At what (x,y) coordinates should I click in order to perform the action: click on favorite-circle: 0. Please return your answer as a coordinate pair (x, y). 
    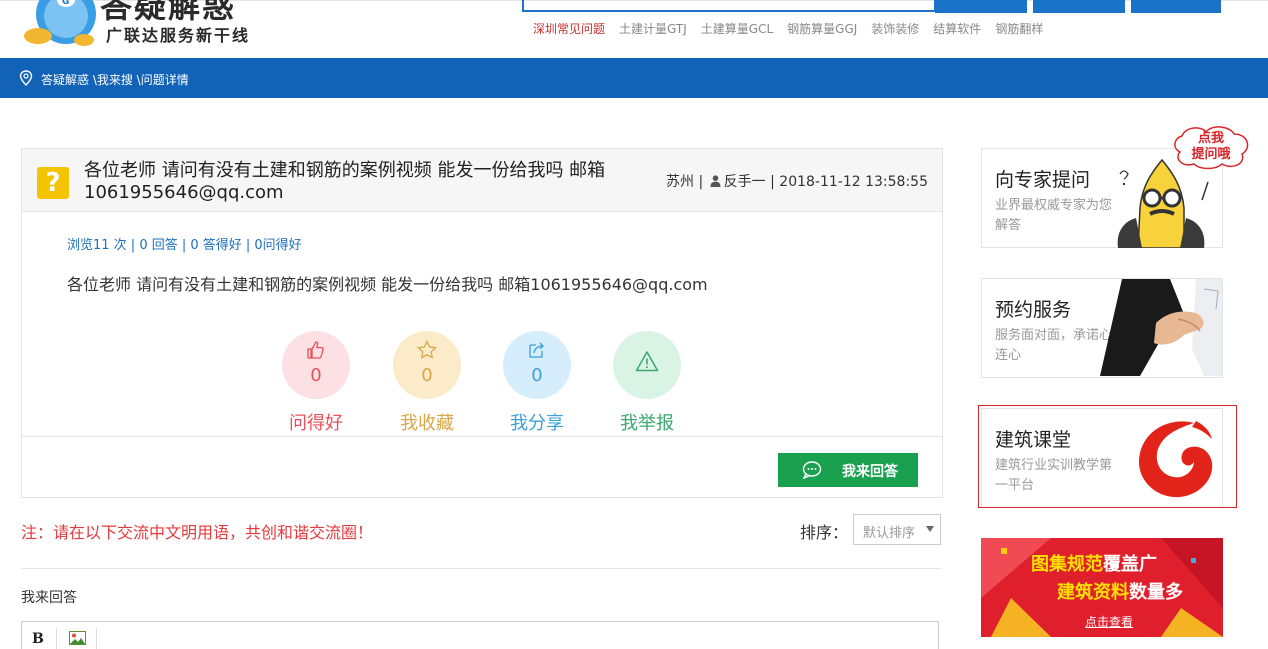
    Looking at the image, I should click on (427, 365).